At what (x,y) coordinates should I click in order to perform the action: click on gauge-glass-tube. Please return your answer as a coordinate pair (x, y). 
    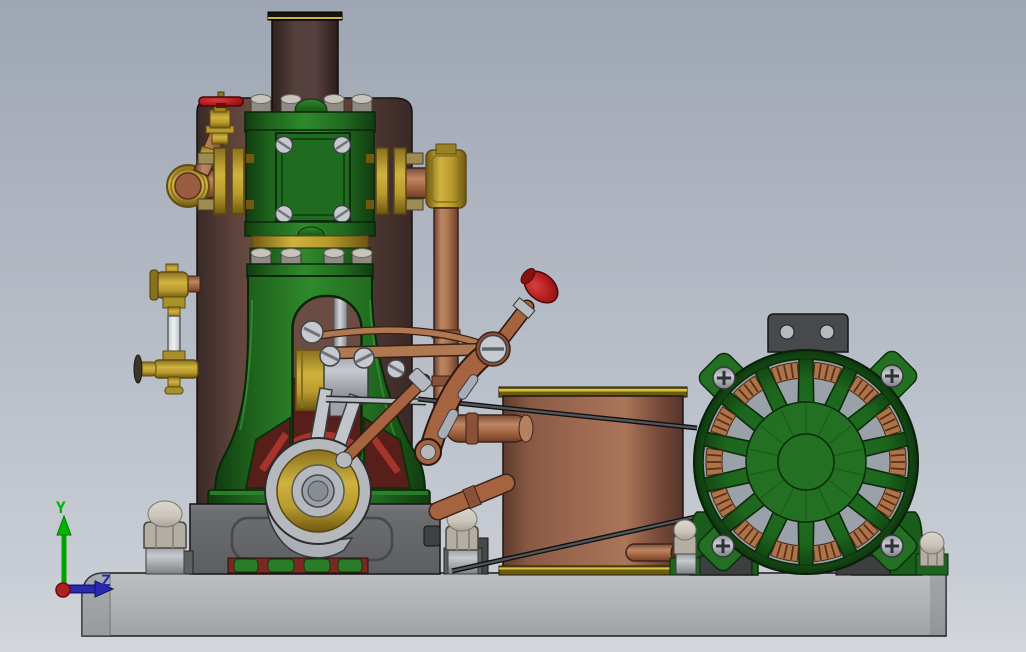
    Looking at the image, I should click on (174, 334).